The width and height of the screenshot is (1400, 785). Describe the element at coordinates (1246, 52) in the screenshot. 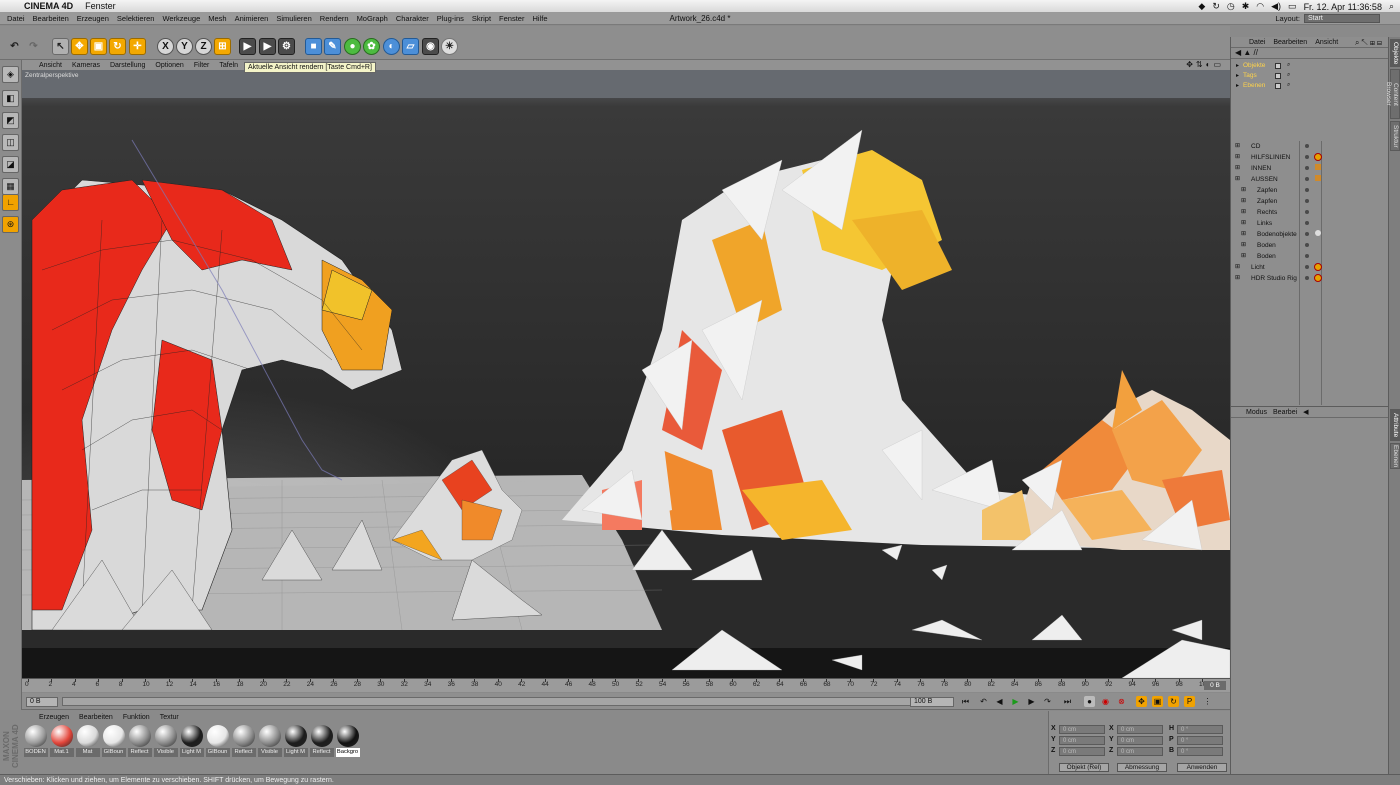

I see `back-icon: ◀ ▲ //` at that location.